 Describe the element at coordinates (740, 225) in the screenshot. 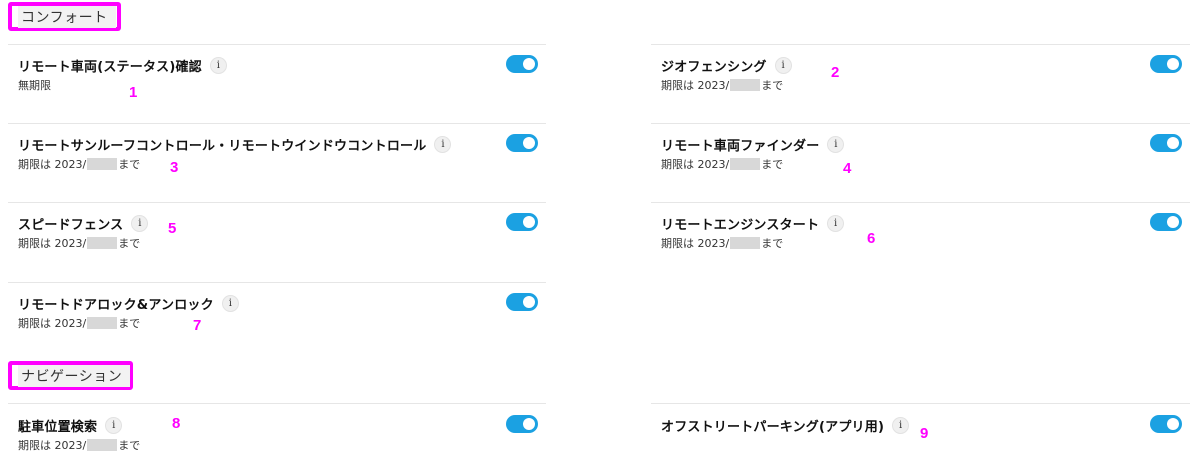

I see `feature-title: リモートエンジンスタート` at that location.